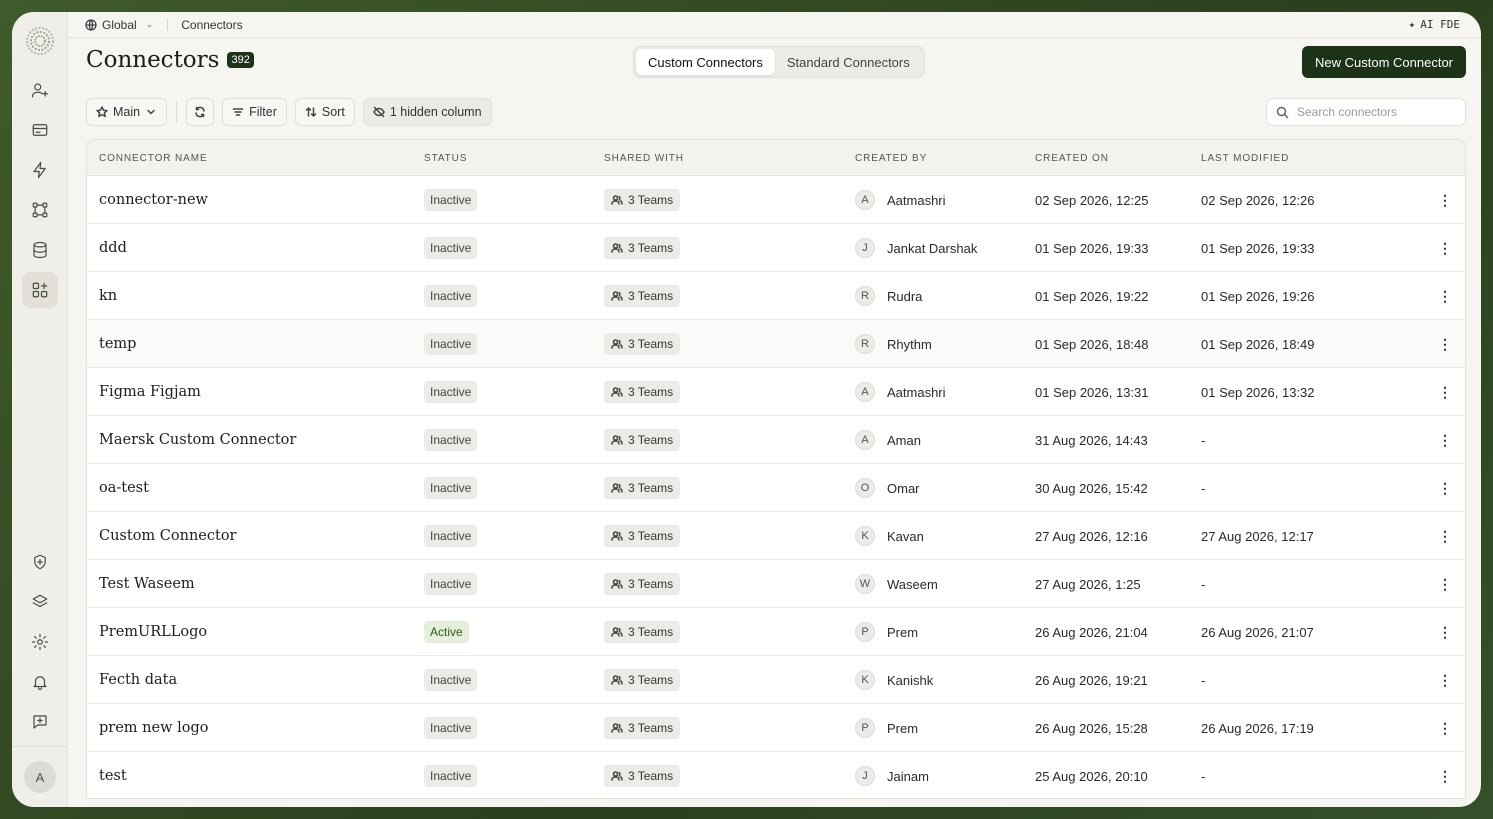  I want to click on created-by: Kanishk, so click(910, 680).